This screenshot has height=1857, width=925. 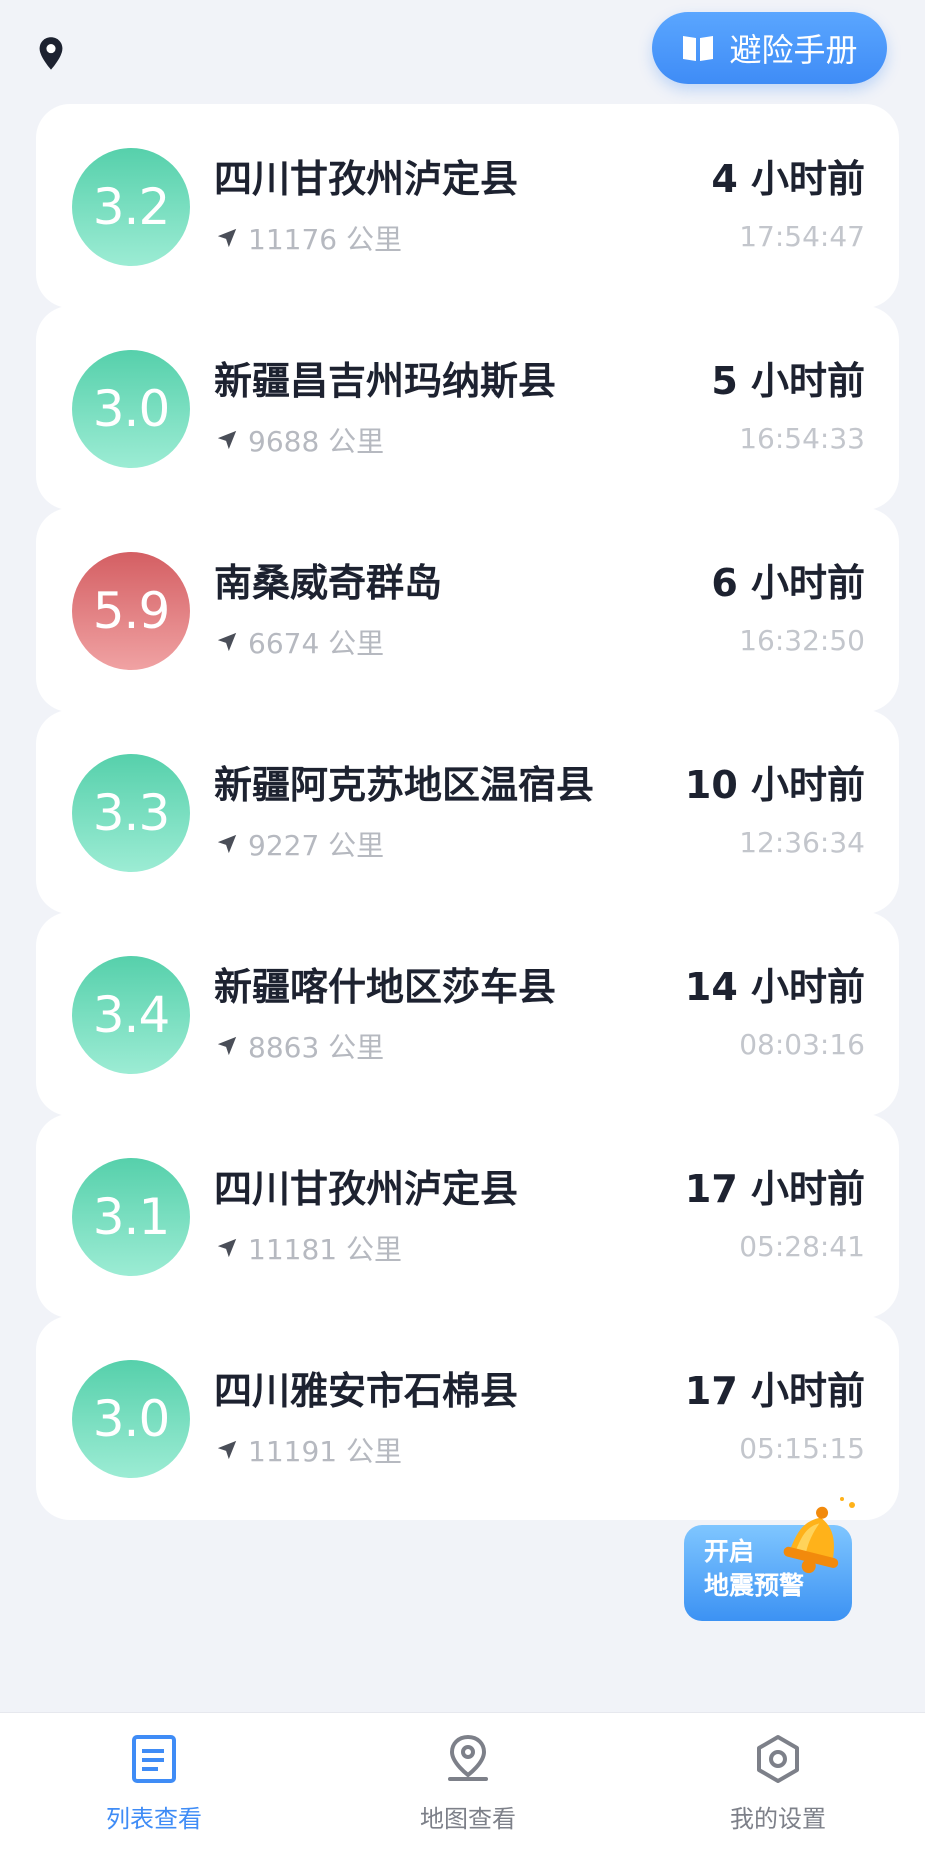 I want to click on distance-value: 11176 公里, so click(x=325, y=239).